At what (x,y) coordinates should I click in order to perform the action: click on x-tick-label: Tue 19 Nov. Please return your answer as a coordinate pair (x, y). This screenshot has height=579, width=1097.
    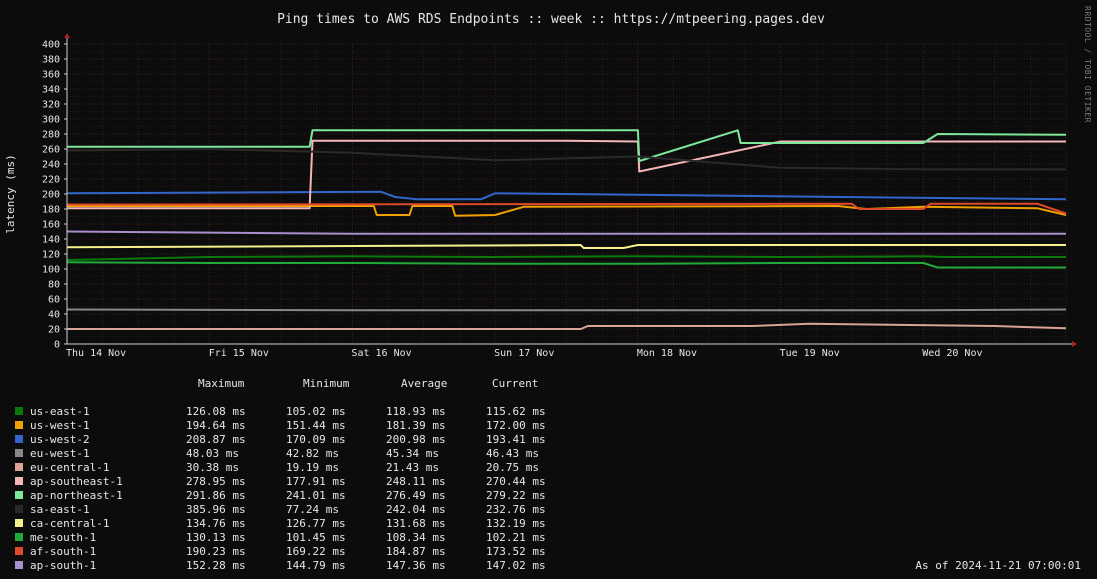
    Looking at the image, I should click on (810, 353).